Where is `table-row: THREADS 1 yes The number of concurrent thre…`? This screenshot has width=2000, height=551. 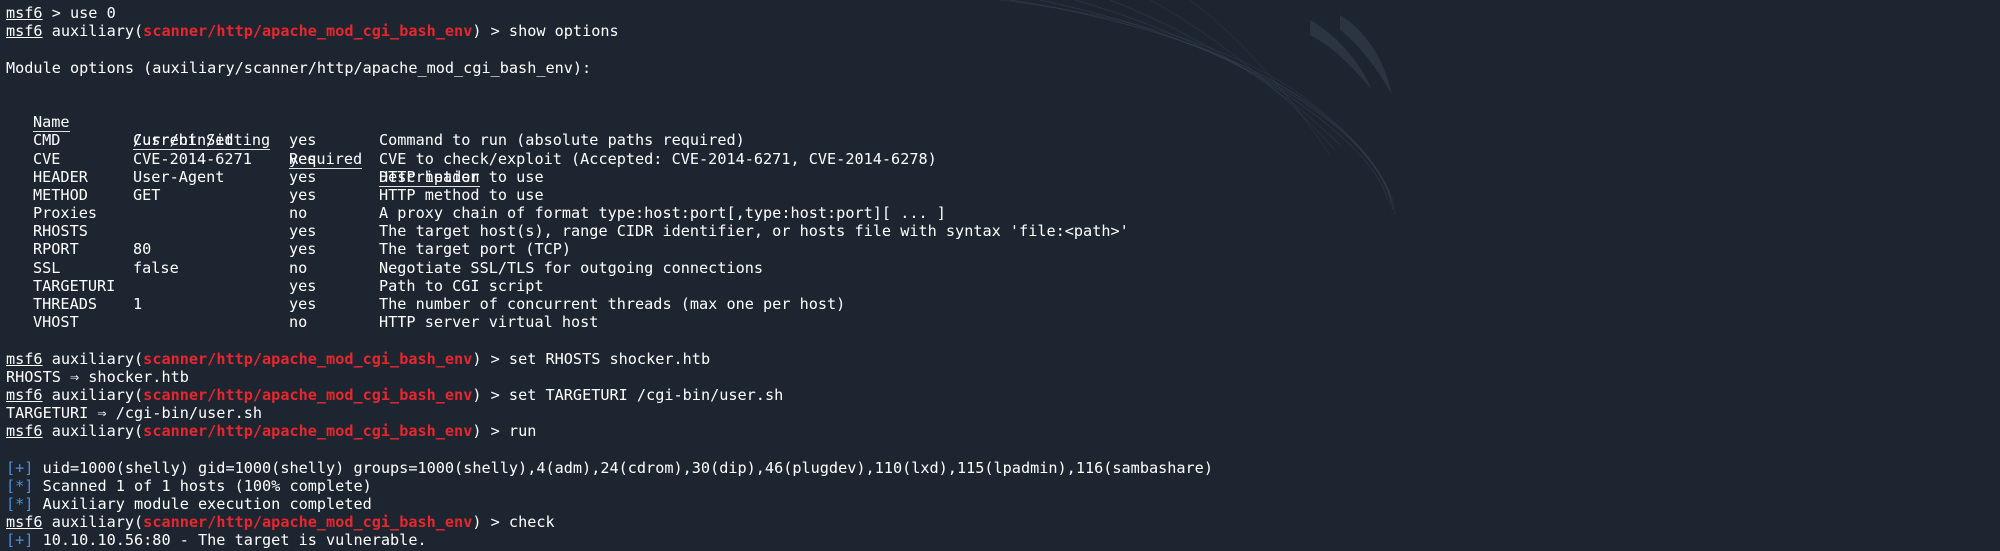 table-row: THREADS 1 yes The number of concurrent thre… is located at coordinates (1001, 304).